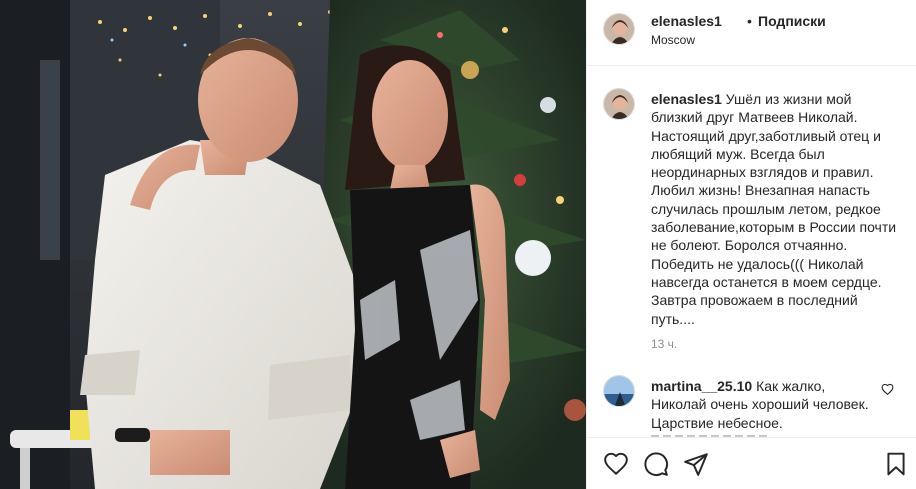 This screenshot has width=916, height=489. What do you see at coordinates (751, 463) in the screenshot?
I see `post-actions-bar` at bounding box center [751, 463].